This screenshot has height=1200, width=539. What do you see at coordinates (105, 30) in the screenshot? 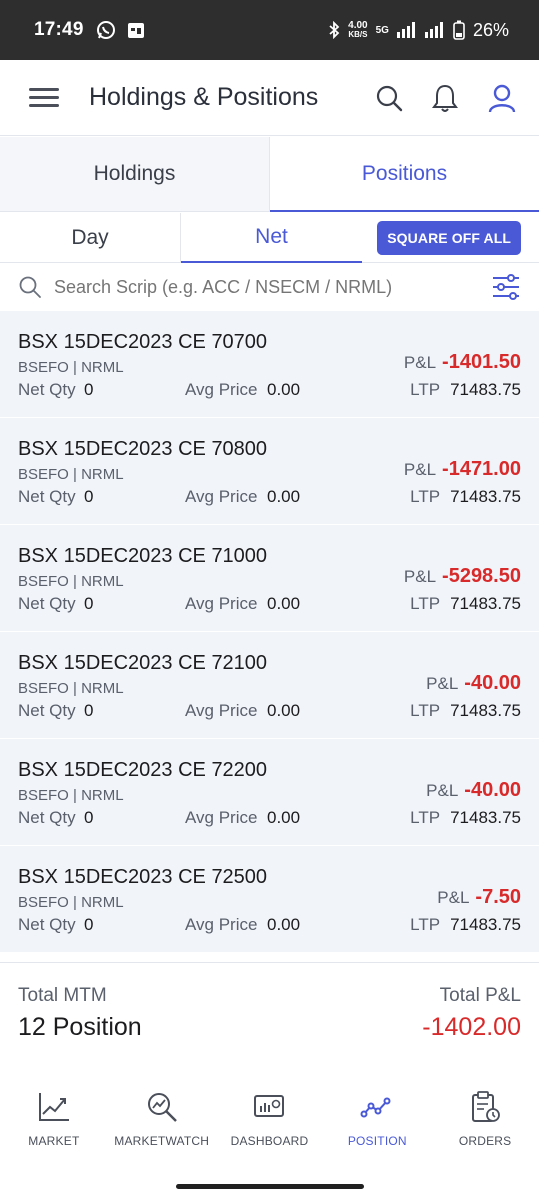
I see `whatsapp-icon` at bounding box center [105, 30].